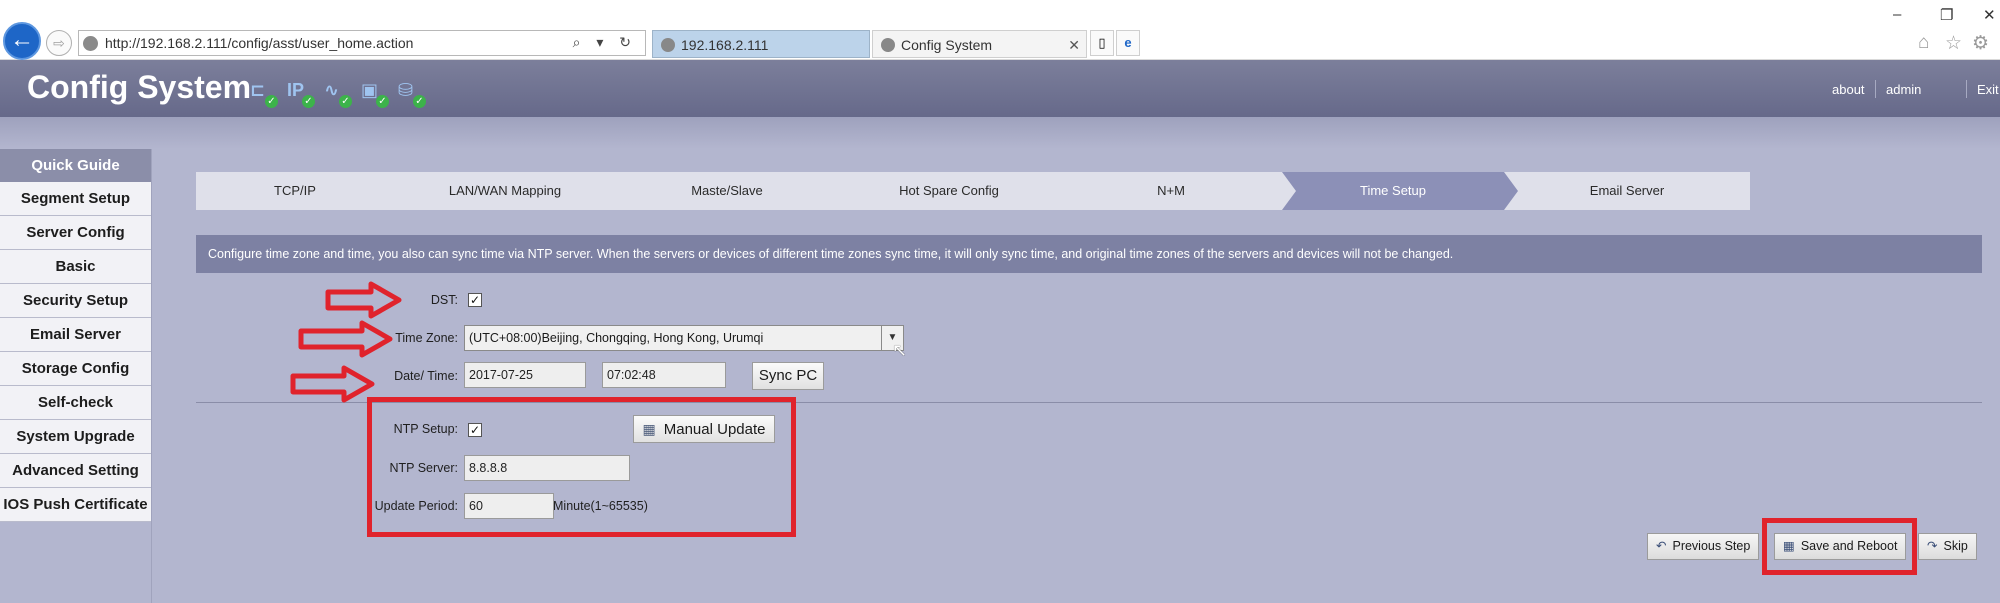 This screenshot has width=2000, height=603. What do you see at coordinates (1953, 43) in the screenshot?
I see `favorites-star-icon: ☆` at bounding box center [1953, 43].